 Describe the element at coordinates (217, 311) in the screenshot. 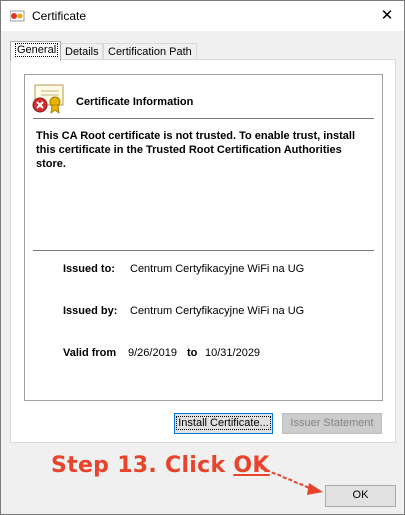

I see `issued-by-value: Centrum Certyfikacyjne WiFi na UG` at that location.